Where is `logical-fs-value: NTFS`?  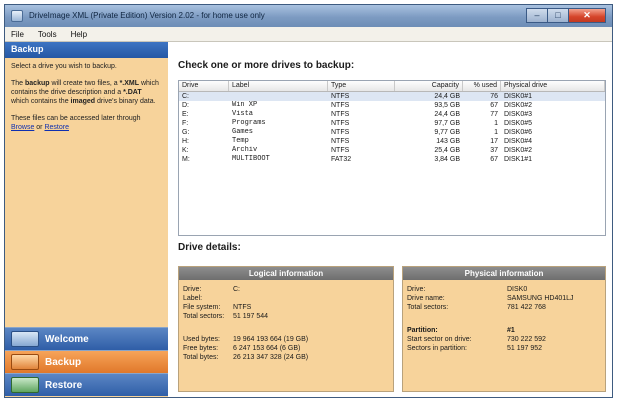 logical-fs-value: NTFS is located at coordinates (242, 307).